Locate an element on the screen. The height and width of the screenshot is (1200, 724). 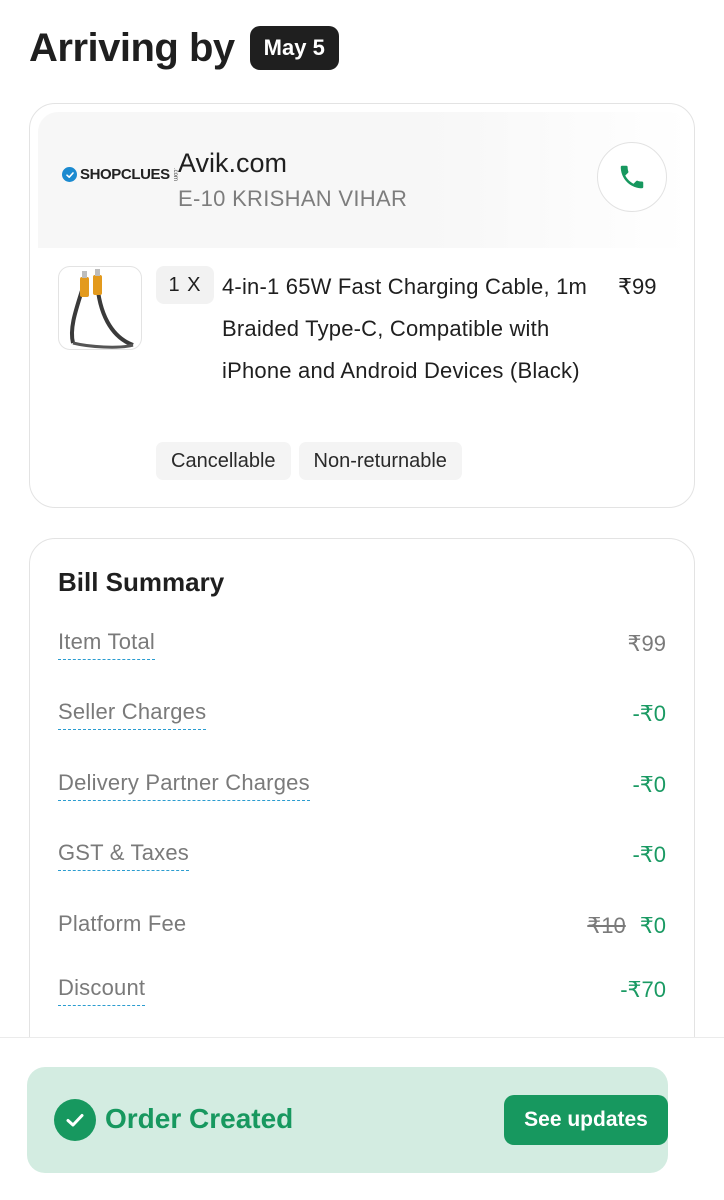
store-address: E-10 KRISHAN VIHAR is located at coordinates (293, 198).